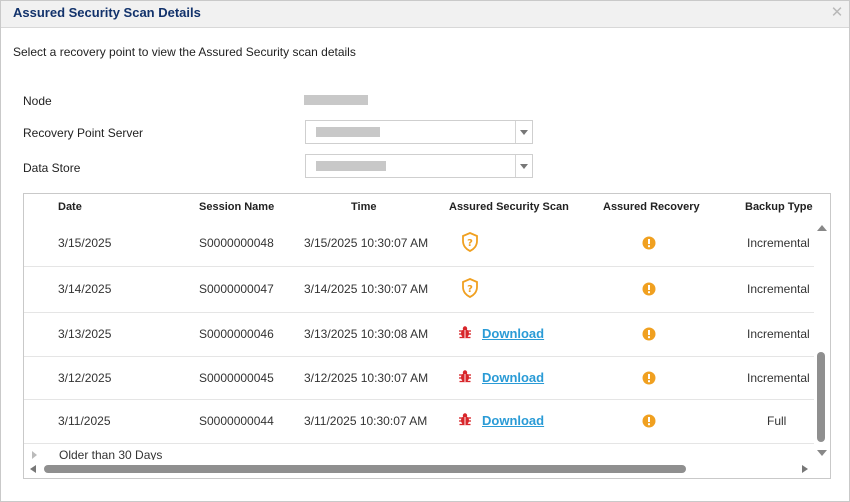 Image resolution: width=850 pixels, height=502 pixels. I want to click on cell-session: S0000000046, so click(236, 334).